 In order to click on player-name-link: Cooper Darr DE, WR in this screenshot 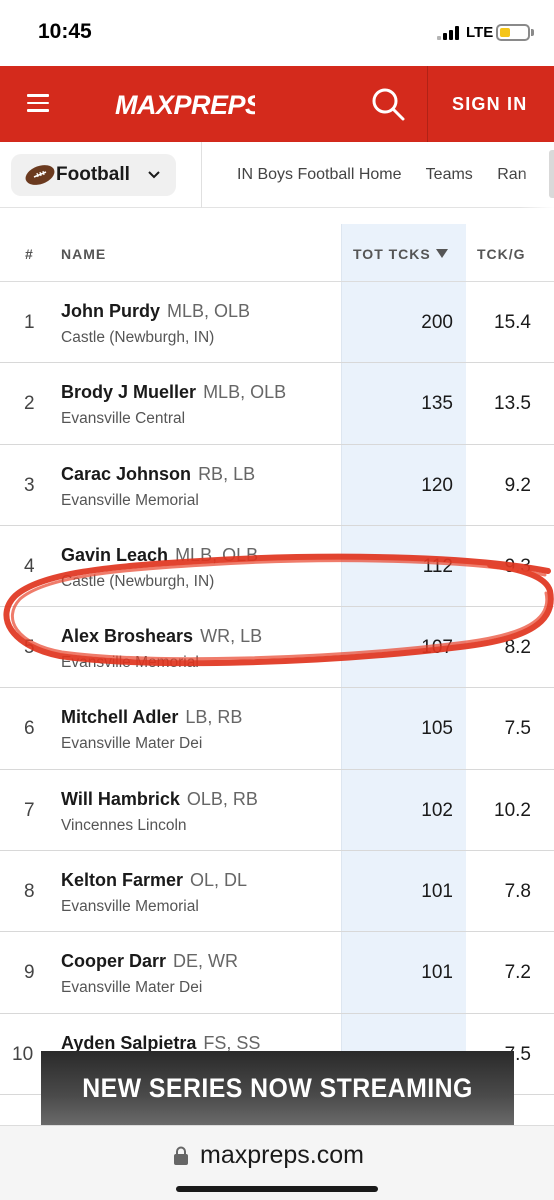, I will do `click(149, 961)`.